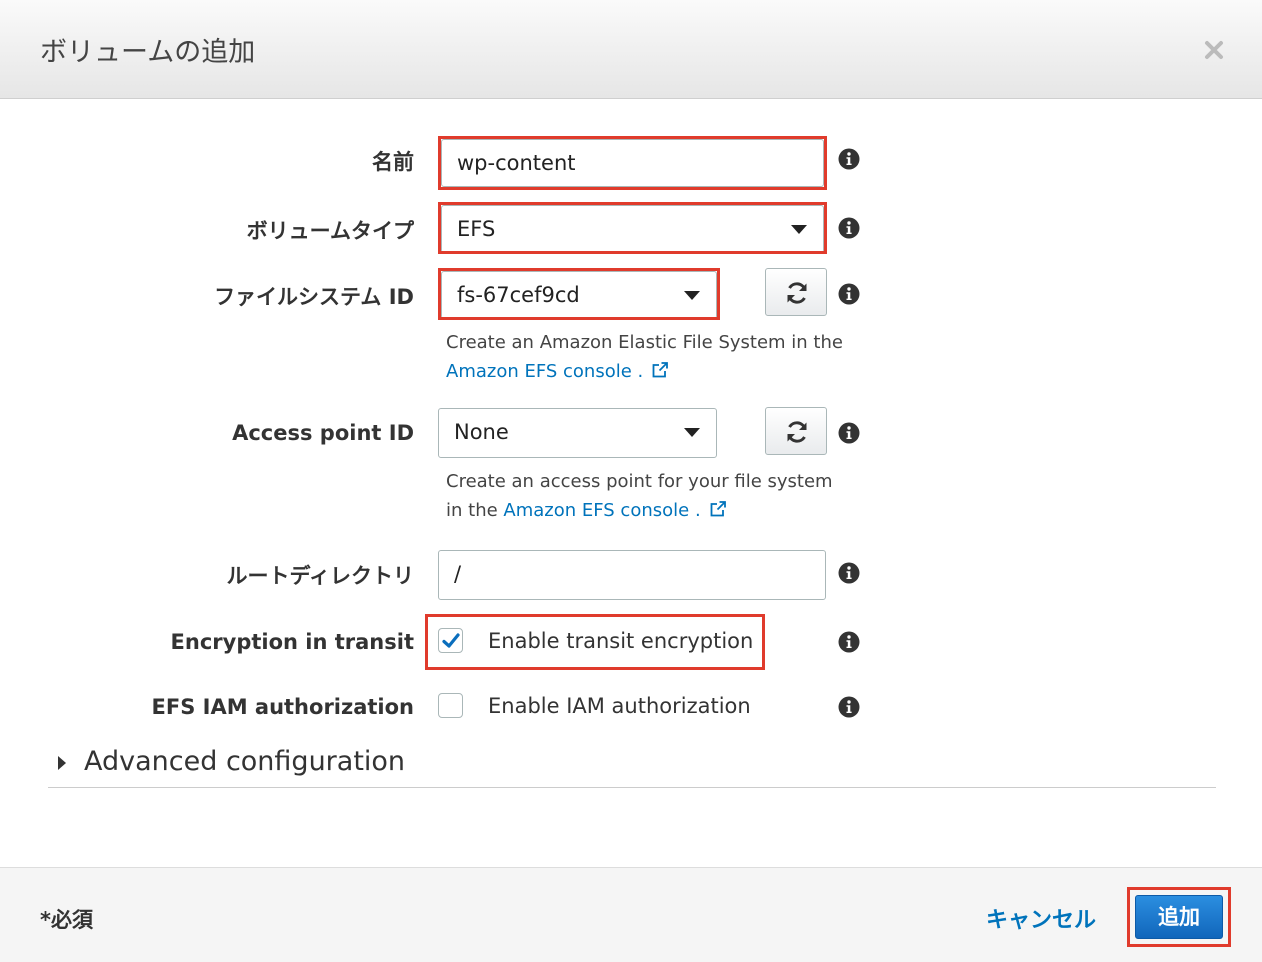 The height and width of the screenshot is (962, 1262). What do you see at coordinates (631, 914) in the screenshot?
I see `dialog-footer: *必須 キャンセル 追加` at bounding box center [631, 914].